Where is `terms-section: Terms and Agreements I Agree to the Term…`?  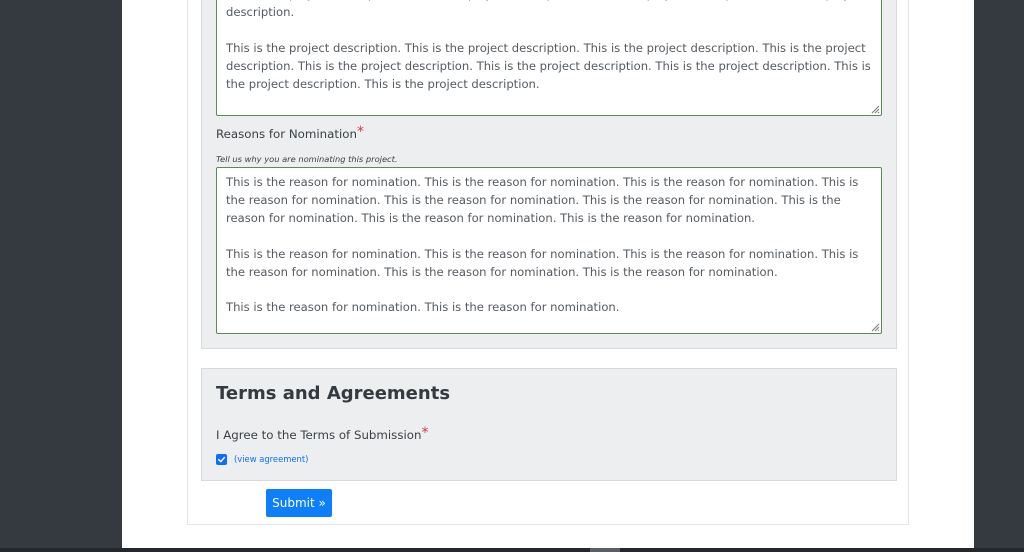
terms-section: Terms and Agreements I Agree to the Term… is located at coordinates (549, 424).